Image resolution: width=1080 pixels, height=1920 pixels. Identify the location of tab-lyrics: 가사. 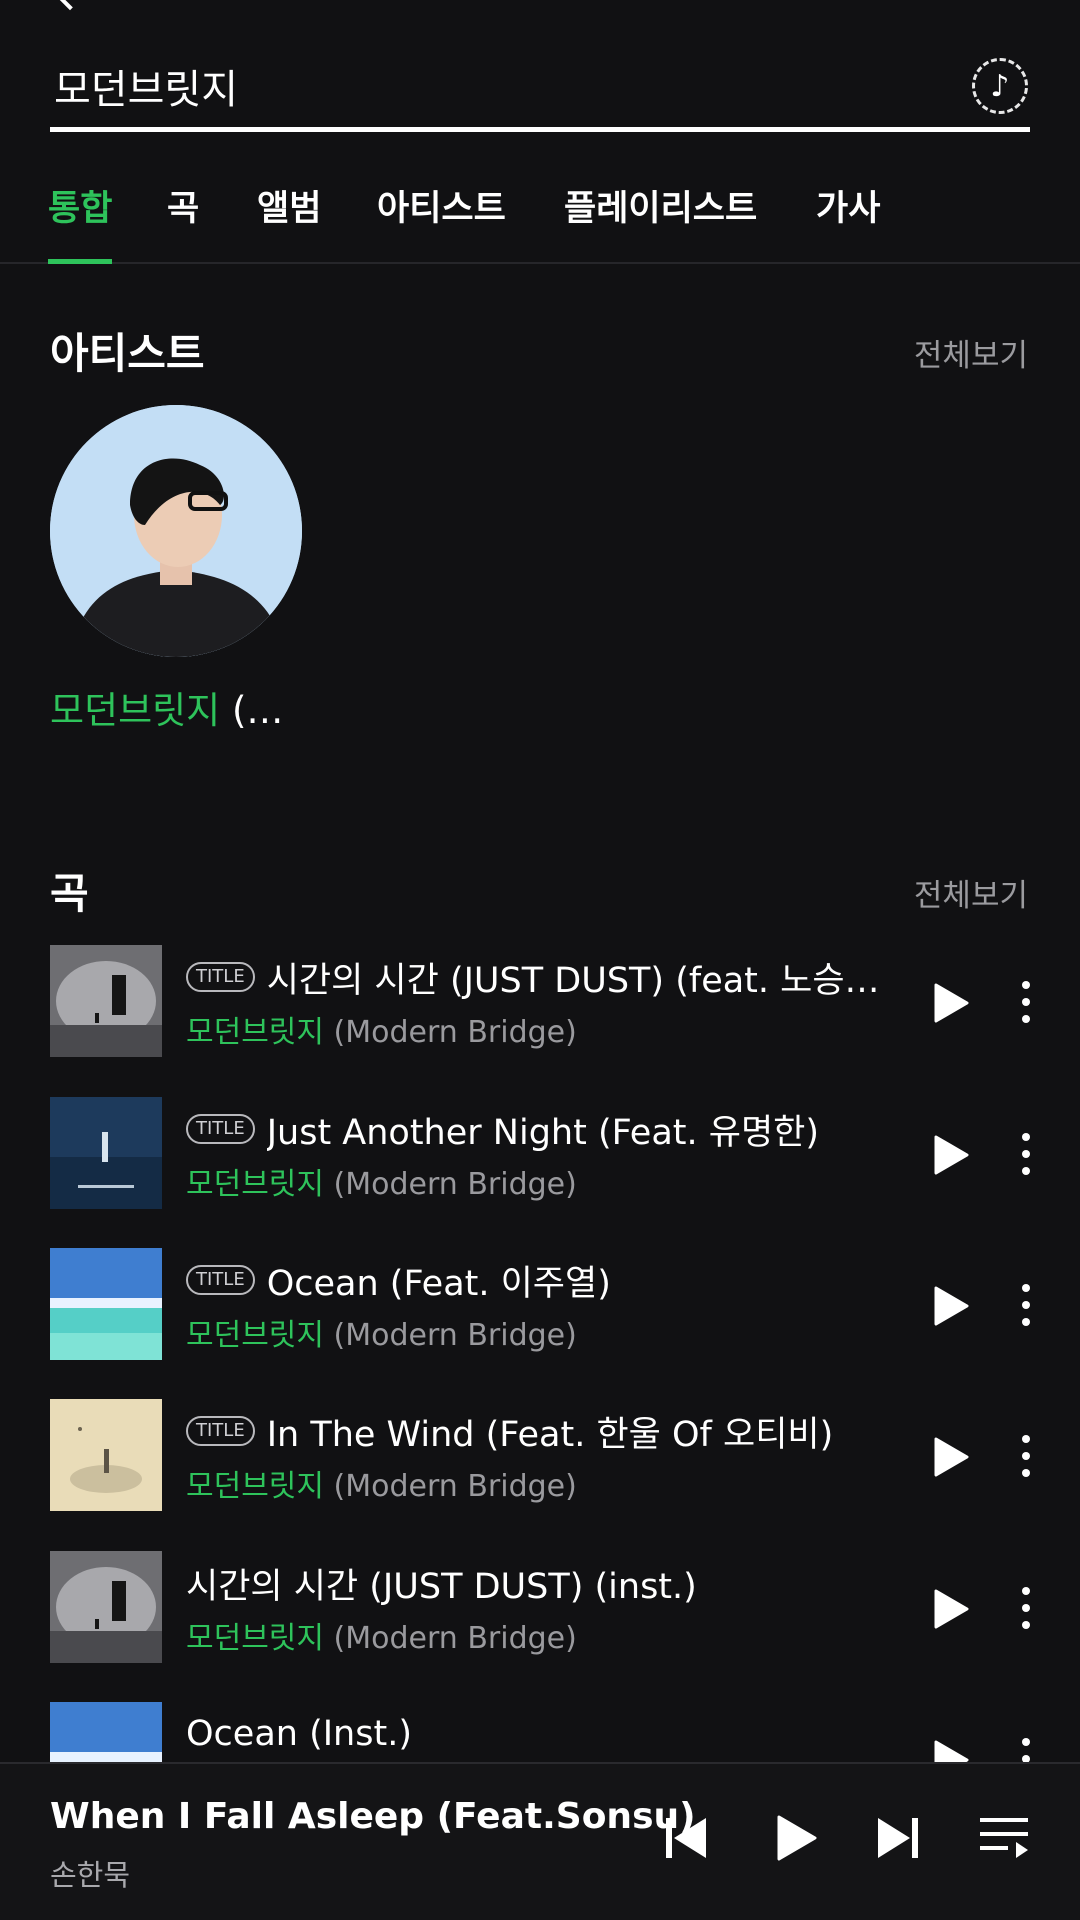
(848, 222).